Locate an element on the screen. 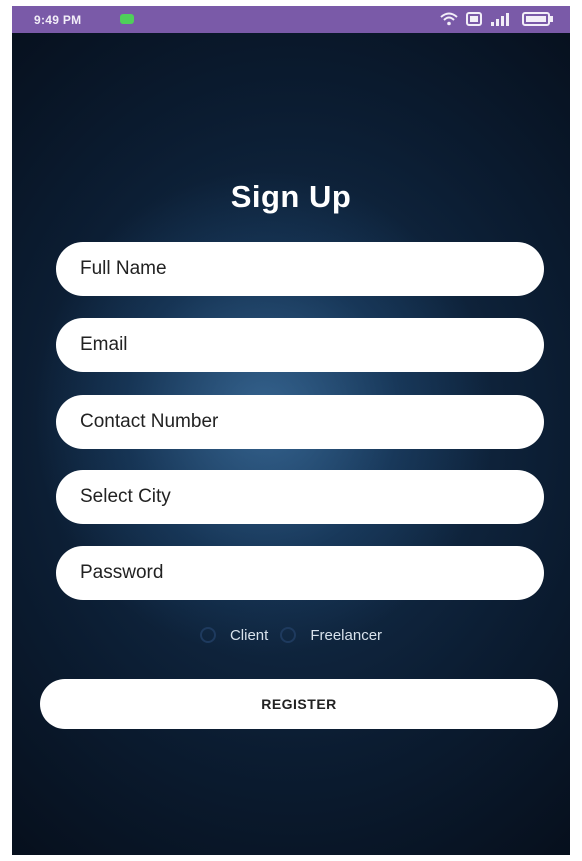  page-title: Sign Up is located at coordinates (291, 196).